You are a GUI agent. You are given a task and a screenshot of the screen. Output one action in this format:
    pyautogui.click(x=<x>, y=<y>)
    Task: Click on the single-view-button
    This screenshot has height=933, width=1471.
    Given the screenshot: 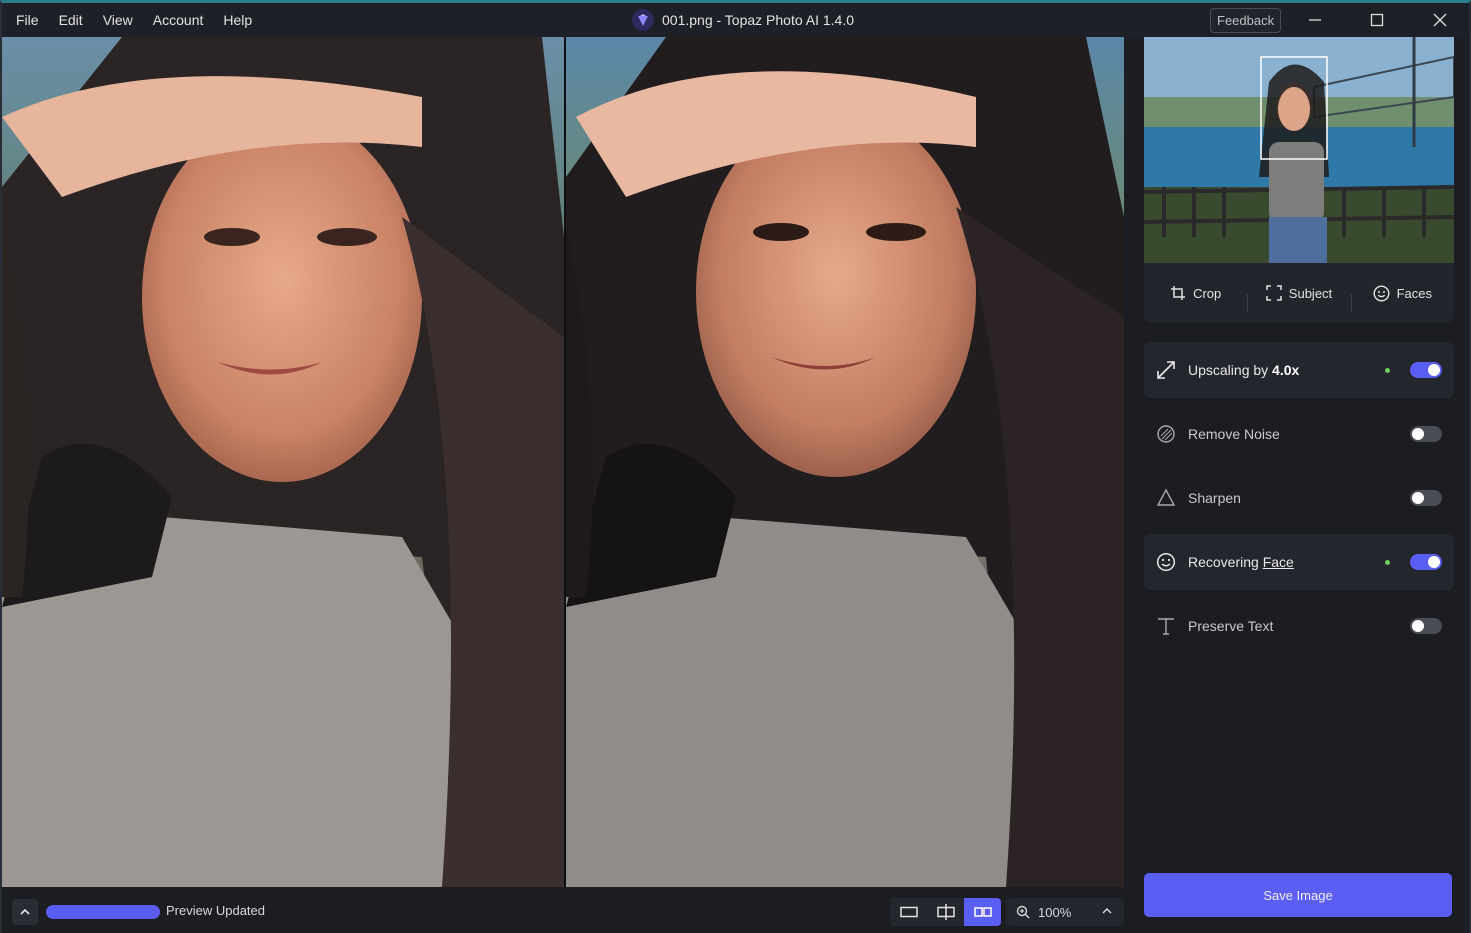 What is the action you would take?
    pyautogui.click(x=908, y=912)
    